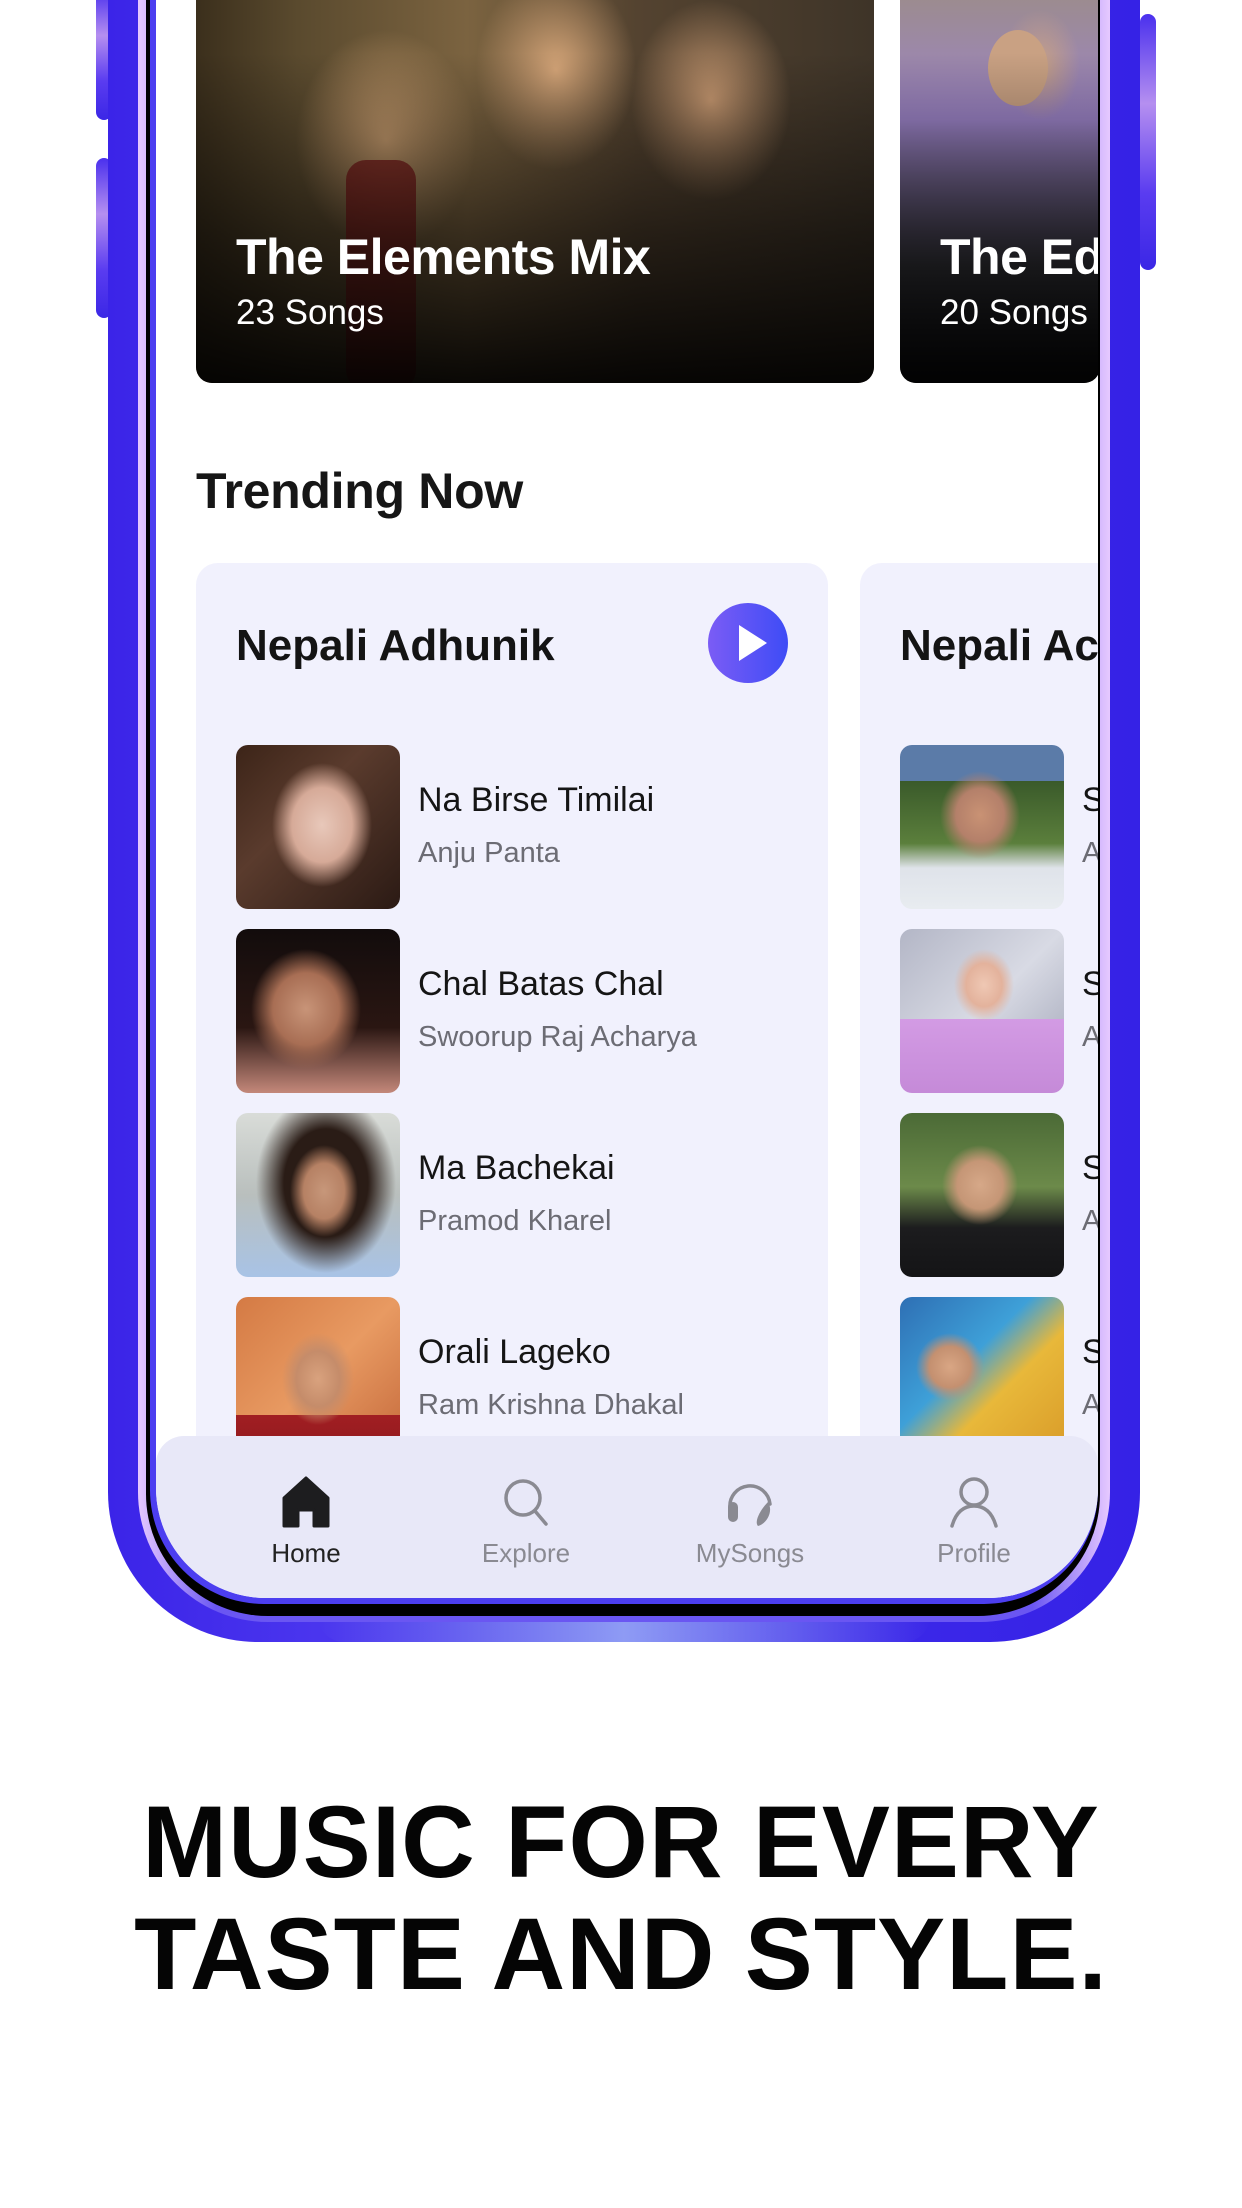  Describe the element at coordinates (516, 1168) in the screenshot. I see `song-title: Ma Bachekai` at that location.